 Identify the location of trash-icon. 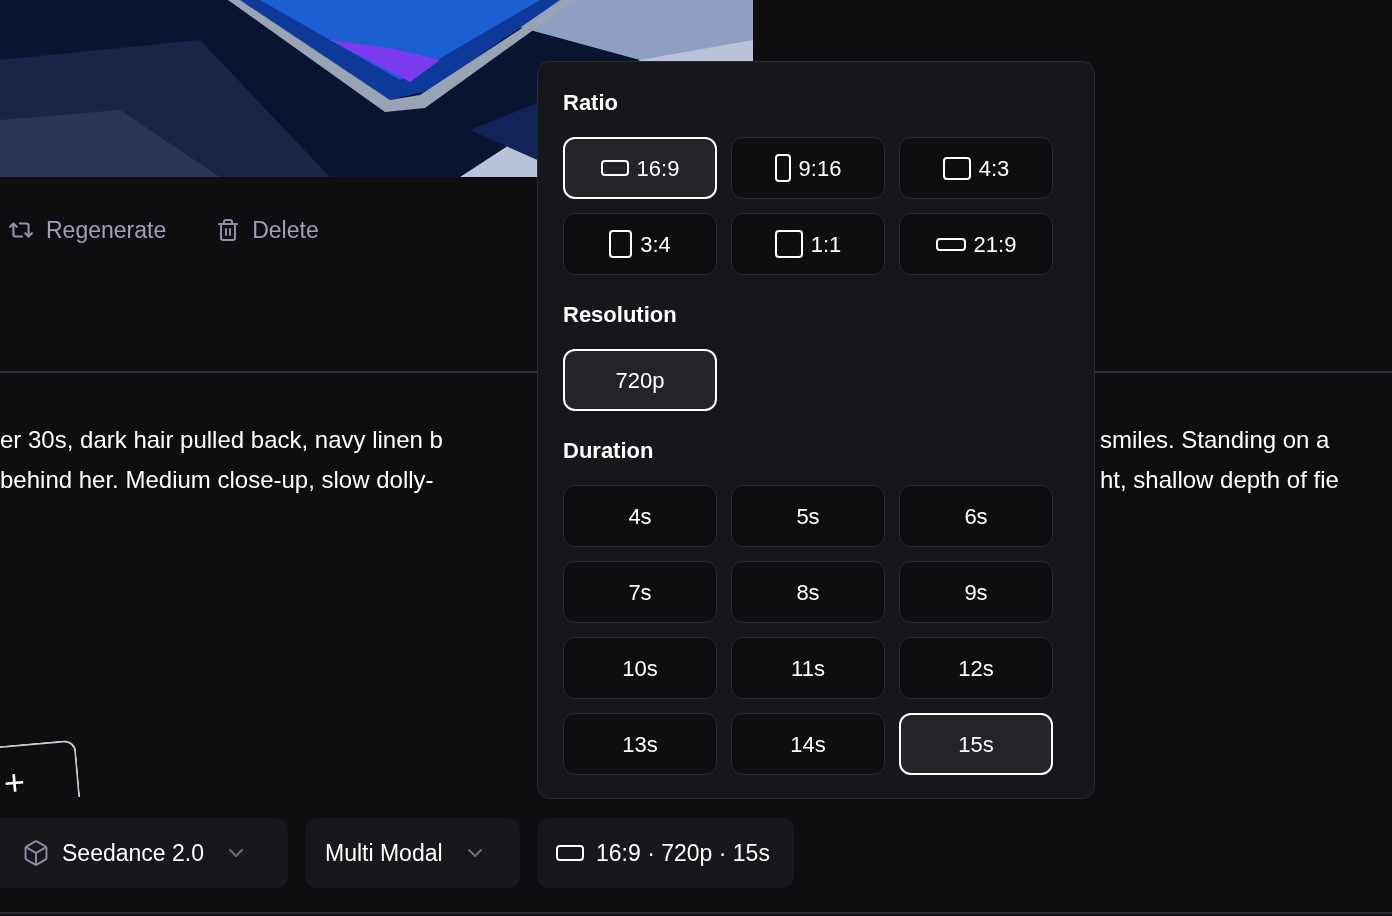
(228, 230).